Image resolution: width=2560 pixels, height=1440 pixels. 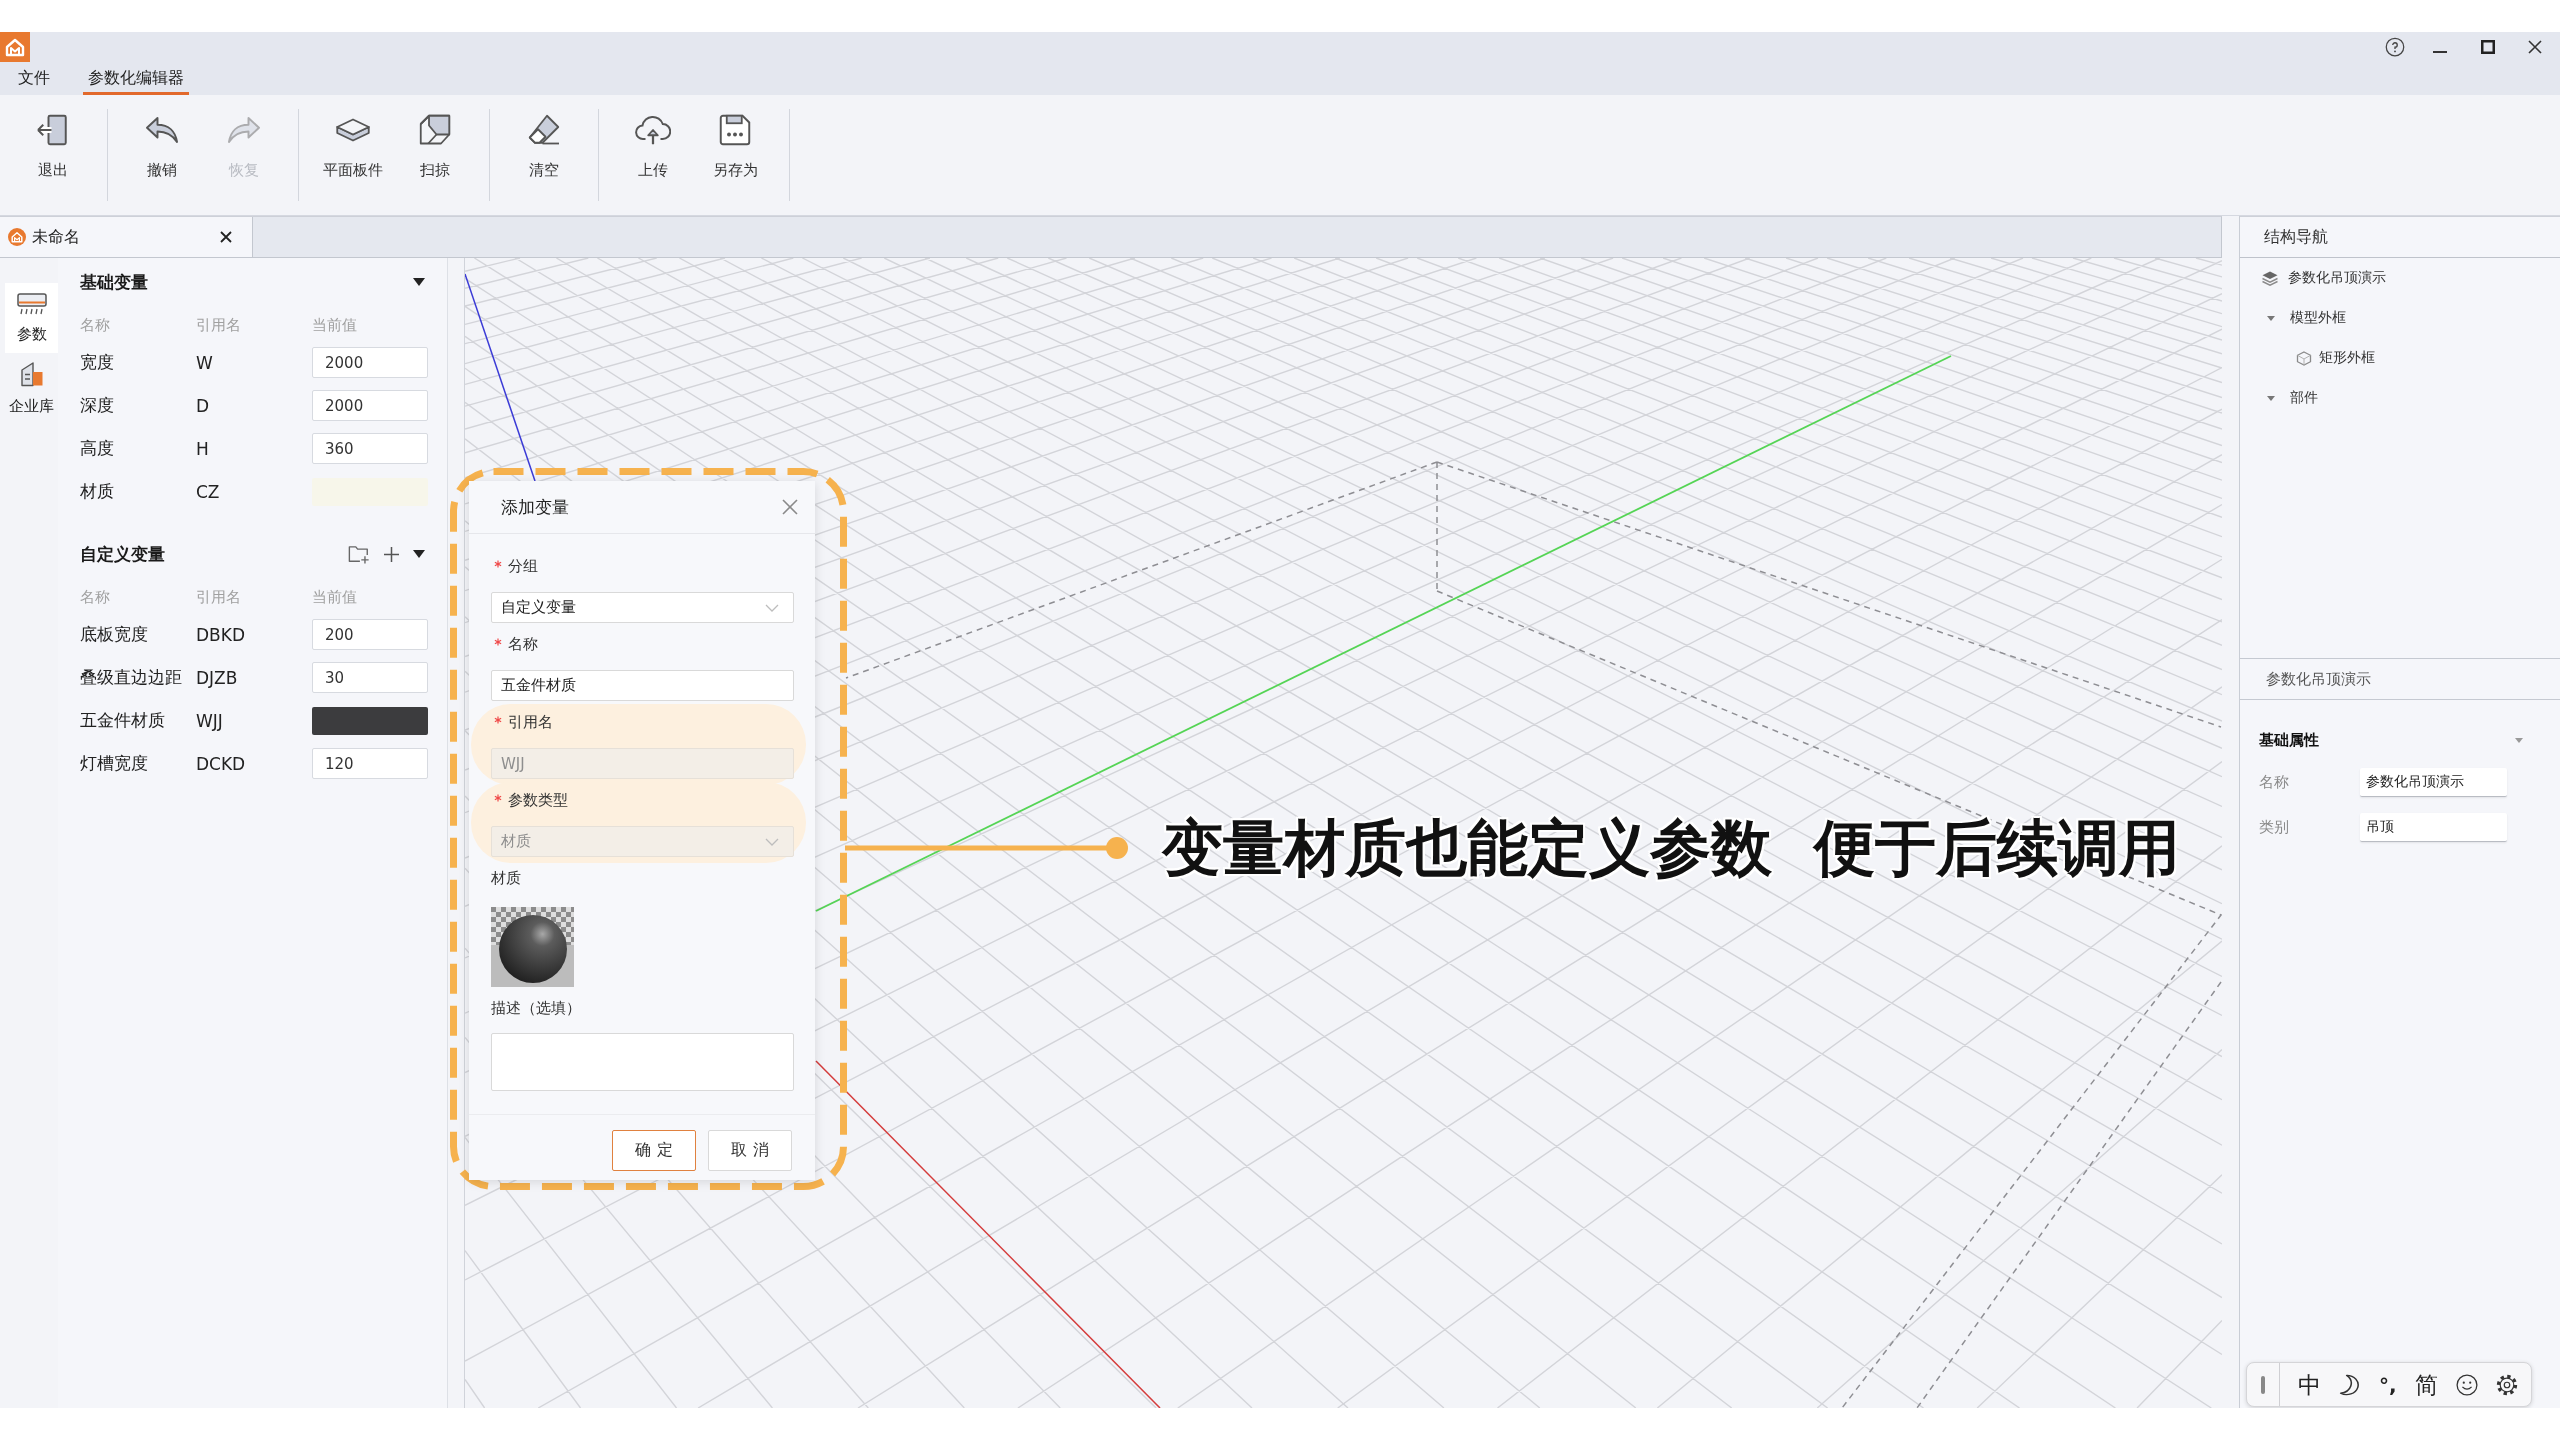 I want to click on variable-name: 高度, so click(x=97, y=448).